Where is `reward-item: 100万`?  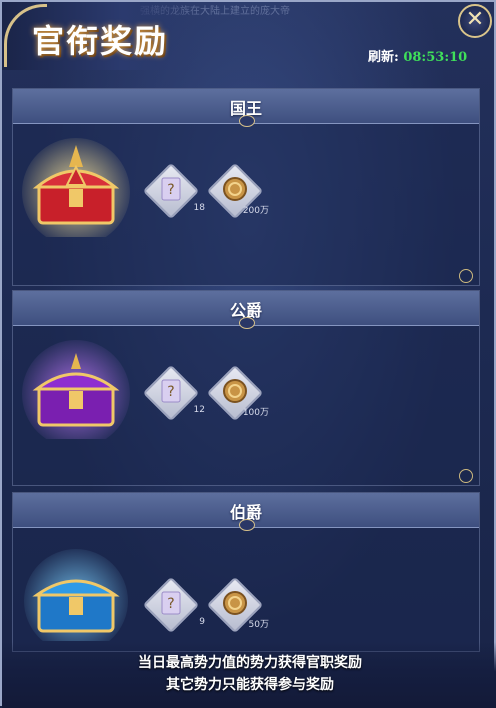 reward-item: 100万 is located at coordinates (237, 393).